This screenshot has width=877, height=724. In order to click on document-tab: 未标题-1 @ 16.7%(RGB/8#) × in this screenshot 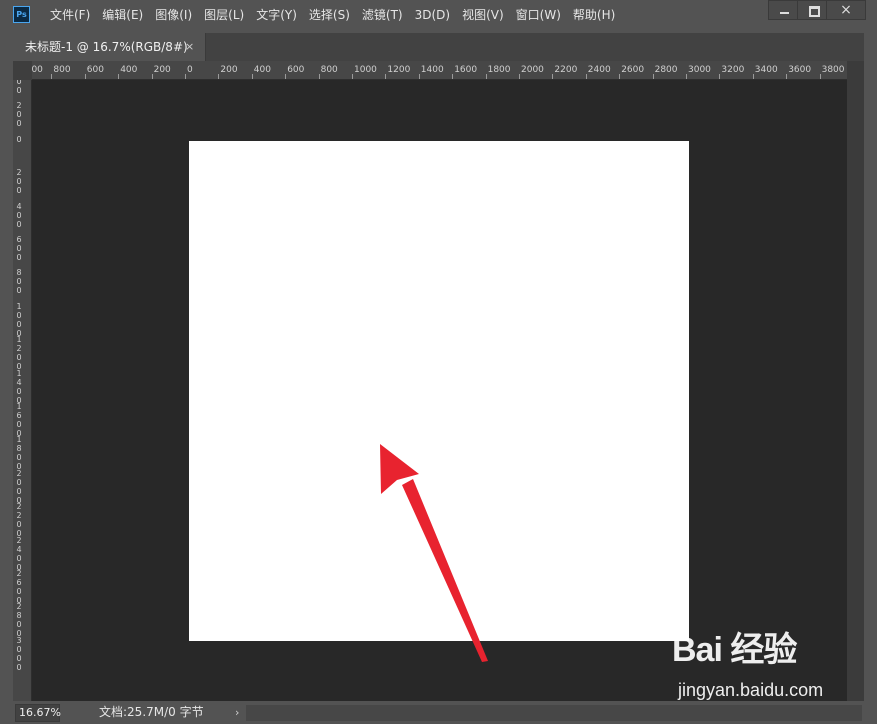, I will do `click(109, 47)`.